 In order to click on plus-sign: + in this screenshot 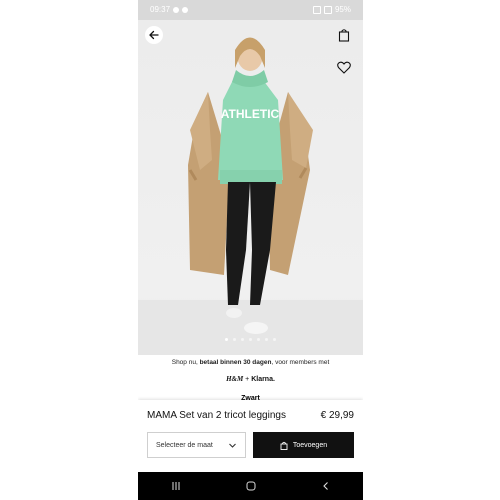, I will do `click(247, 379)`.